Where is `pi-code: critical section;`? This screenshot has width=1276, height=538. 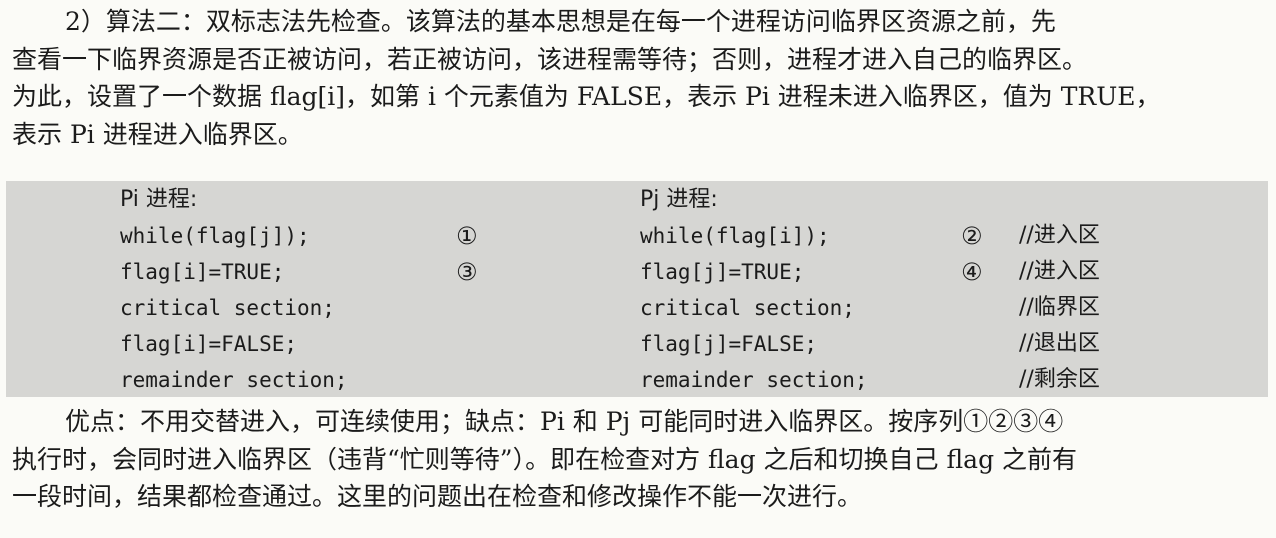
pi-code: critical section; is located at coordinates (227, 308).